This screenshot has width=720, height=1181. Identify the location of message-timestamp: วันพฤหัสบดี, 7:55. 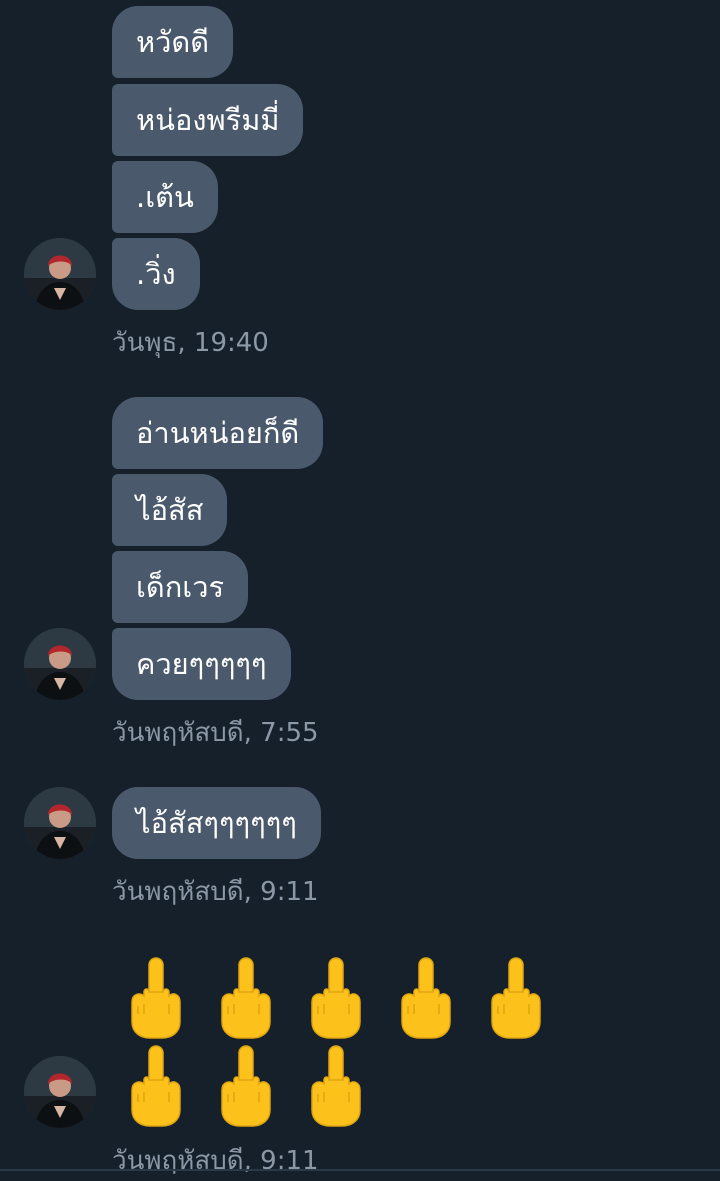
(215, 733).